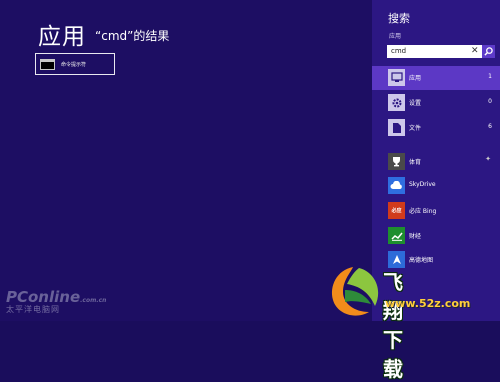  I want to click on apps-icon, so click(396, 77).